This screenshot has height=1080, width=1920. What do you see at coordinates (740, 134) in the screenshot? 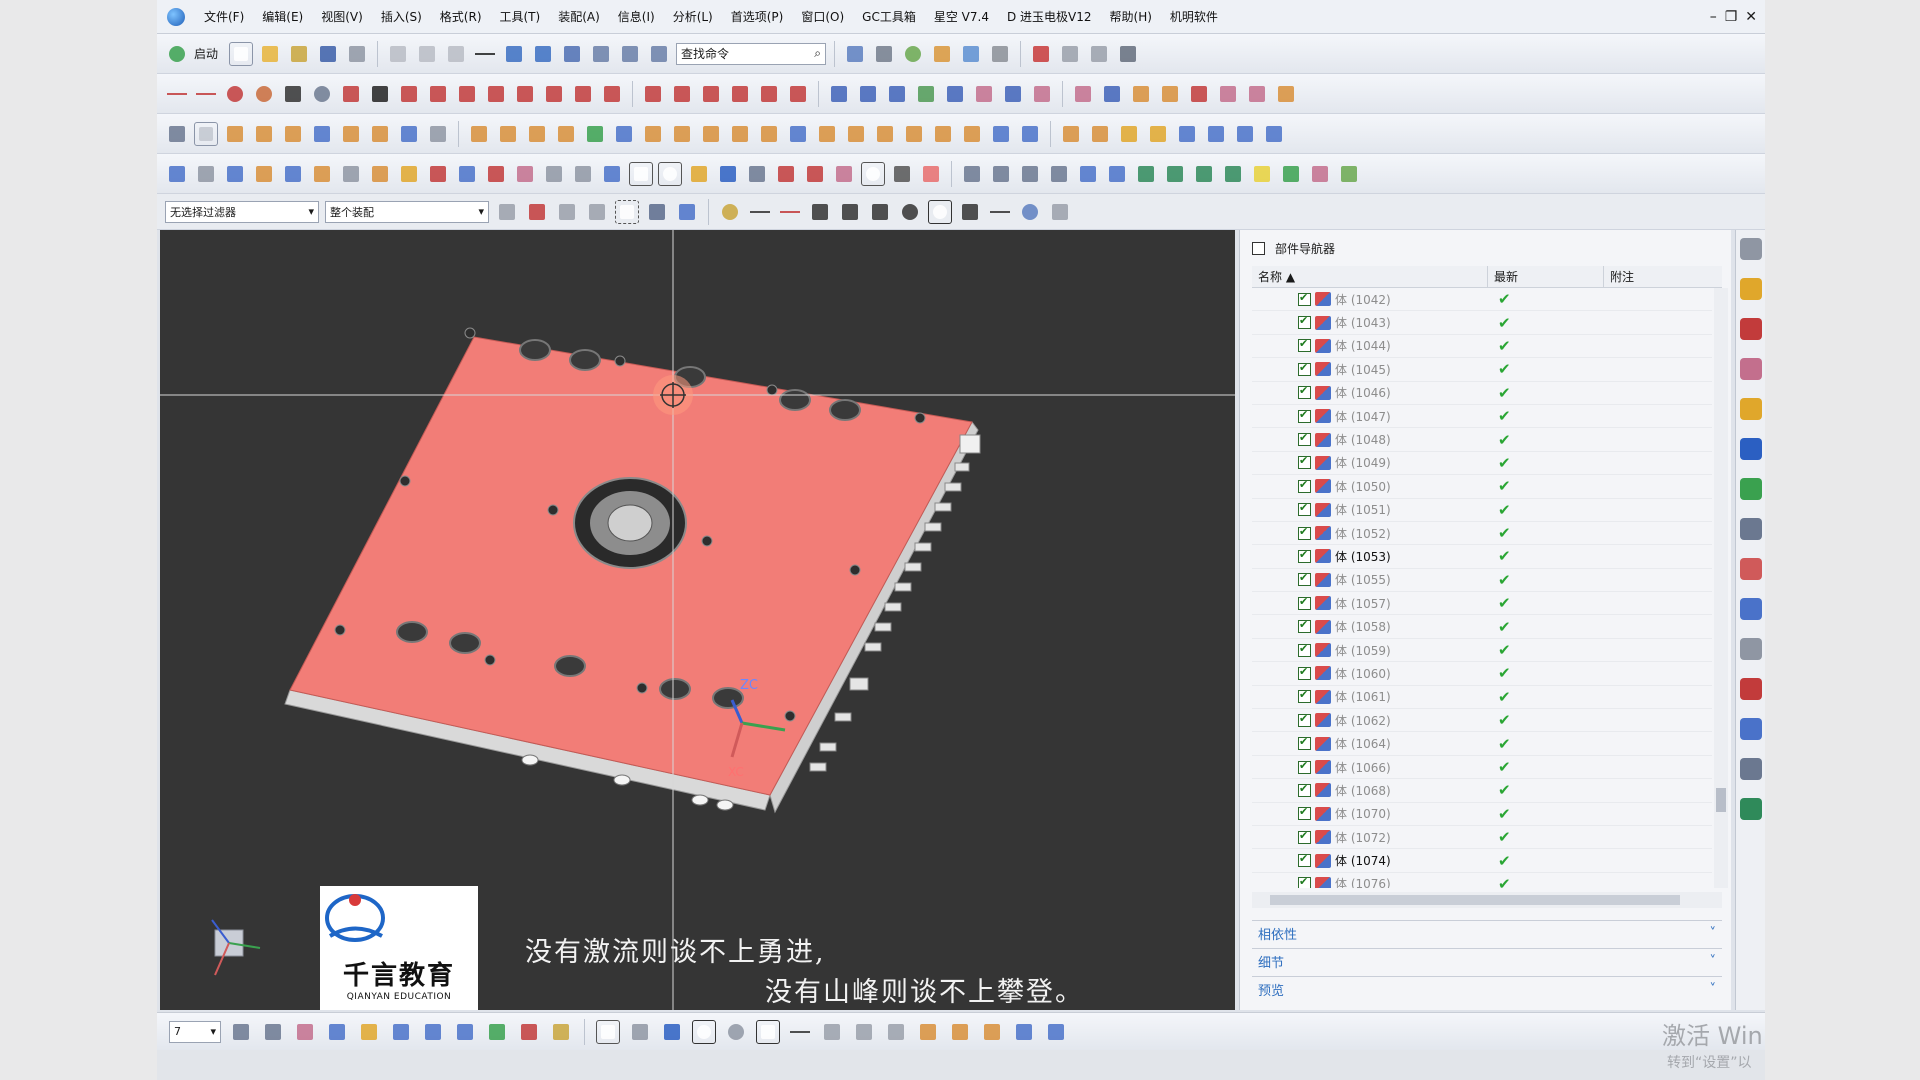
I see `offset-face-icon` at bounding box center [740, 134].